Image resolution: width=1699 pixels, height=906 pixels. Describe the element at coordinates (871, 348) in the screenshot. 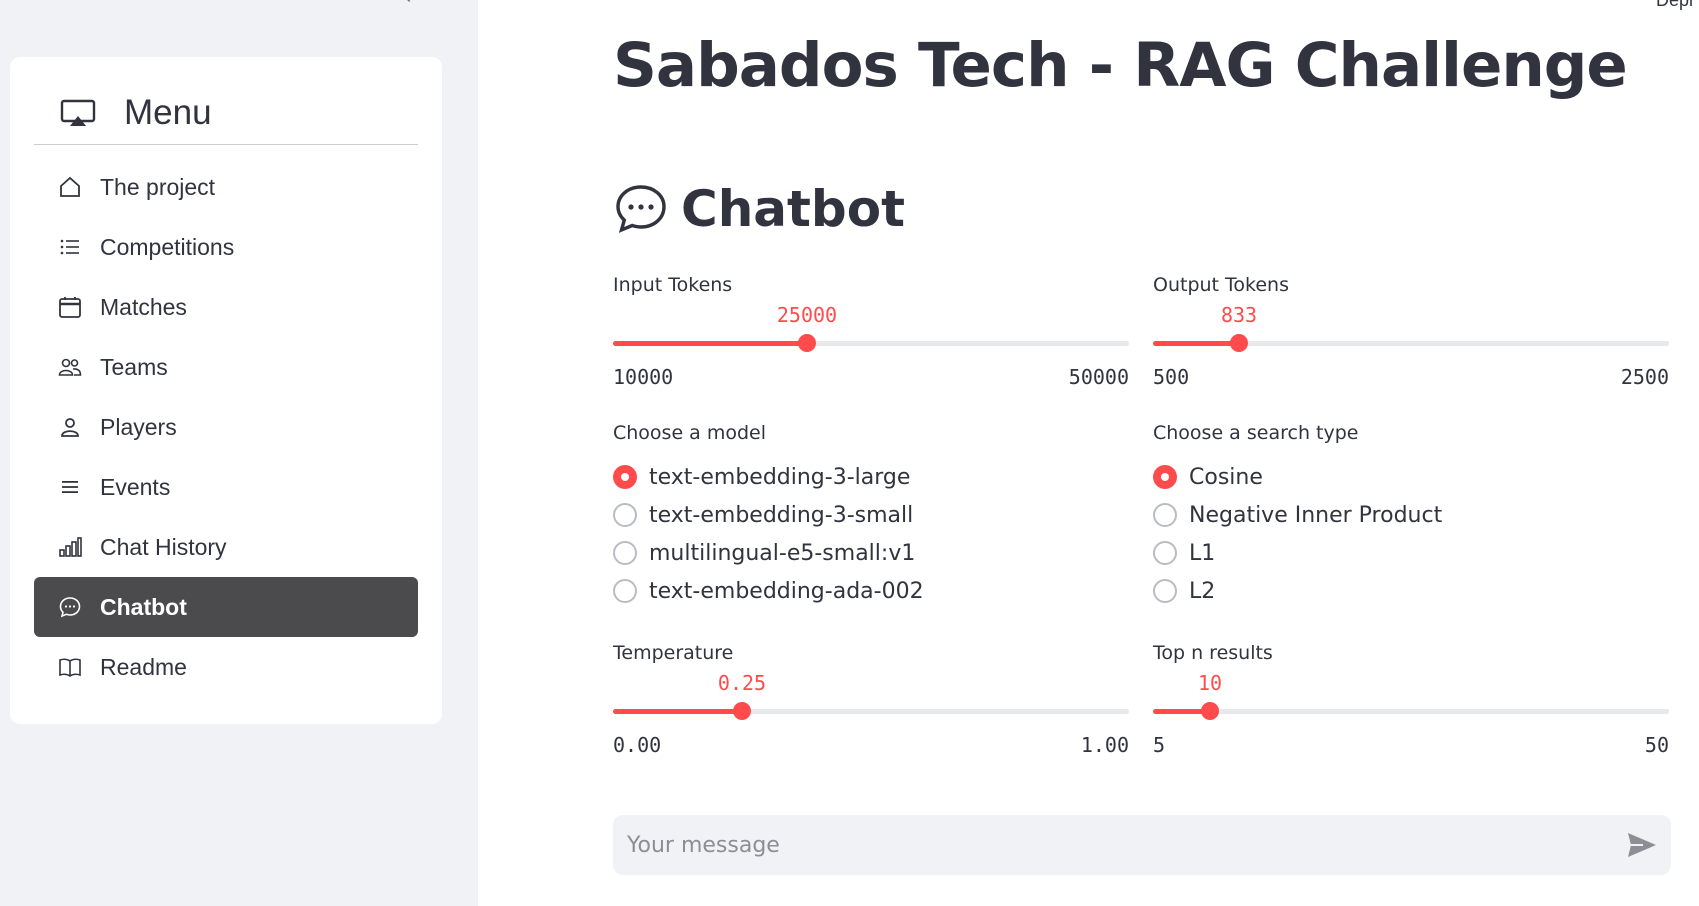

I see `input-tokens-slider: 25000 10000 50000` at that location.